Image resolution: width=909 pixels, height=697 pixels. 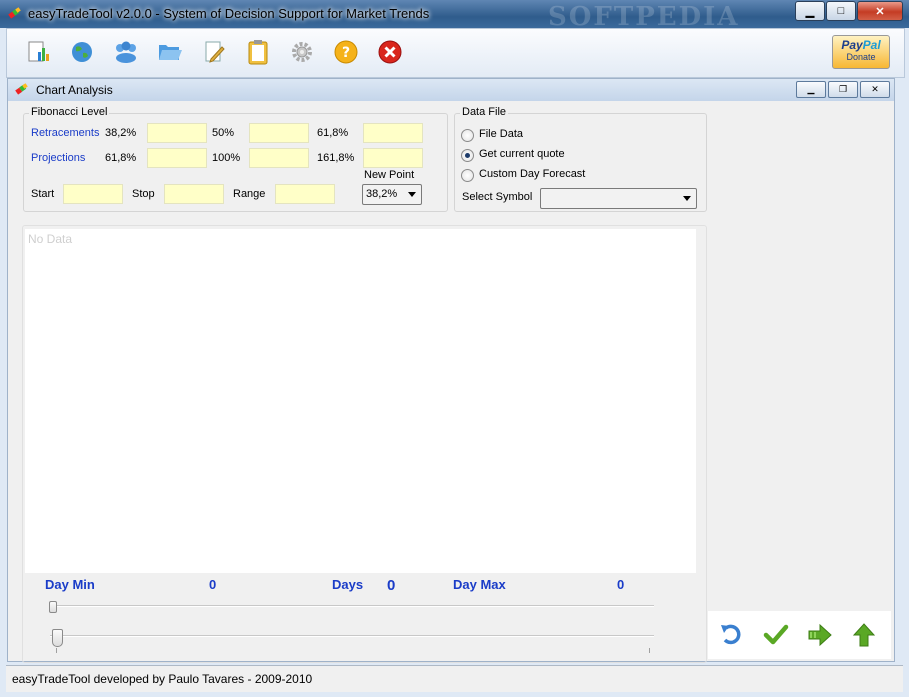 What do you see at coordinates (214, 52) in the screenshot?
I see `edit-document-icon` at bounding box center [214, 52].